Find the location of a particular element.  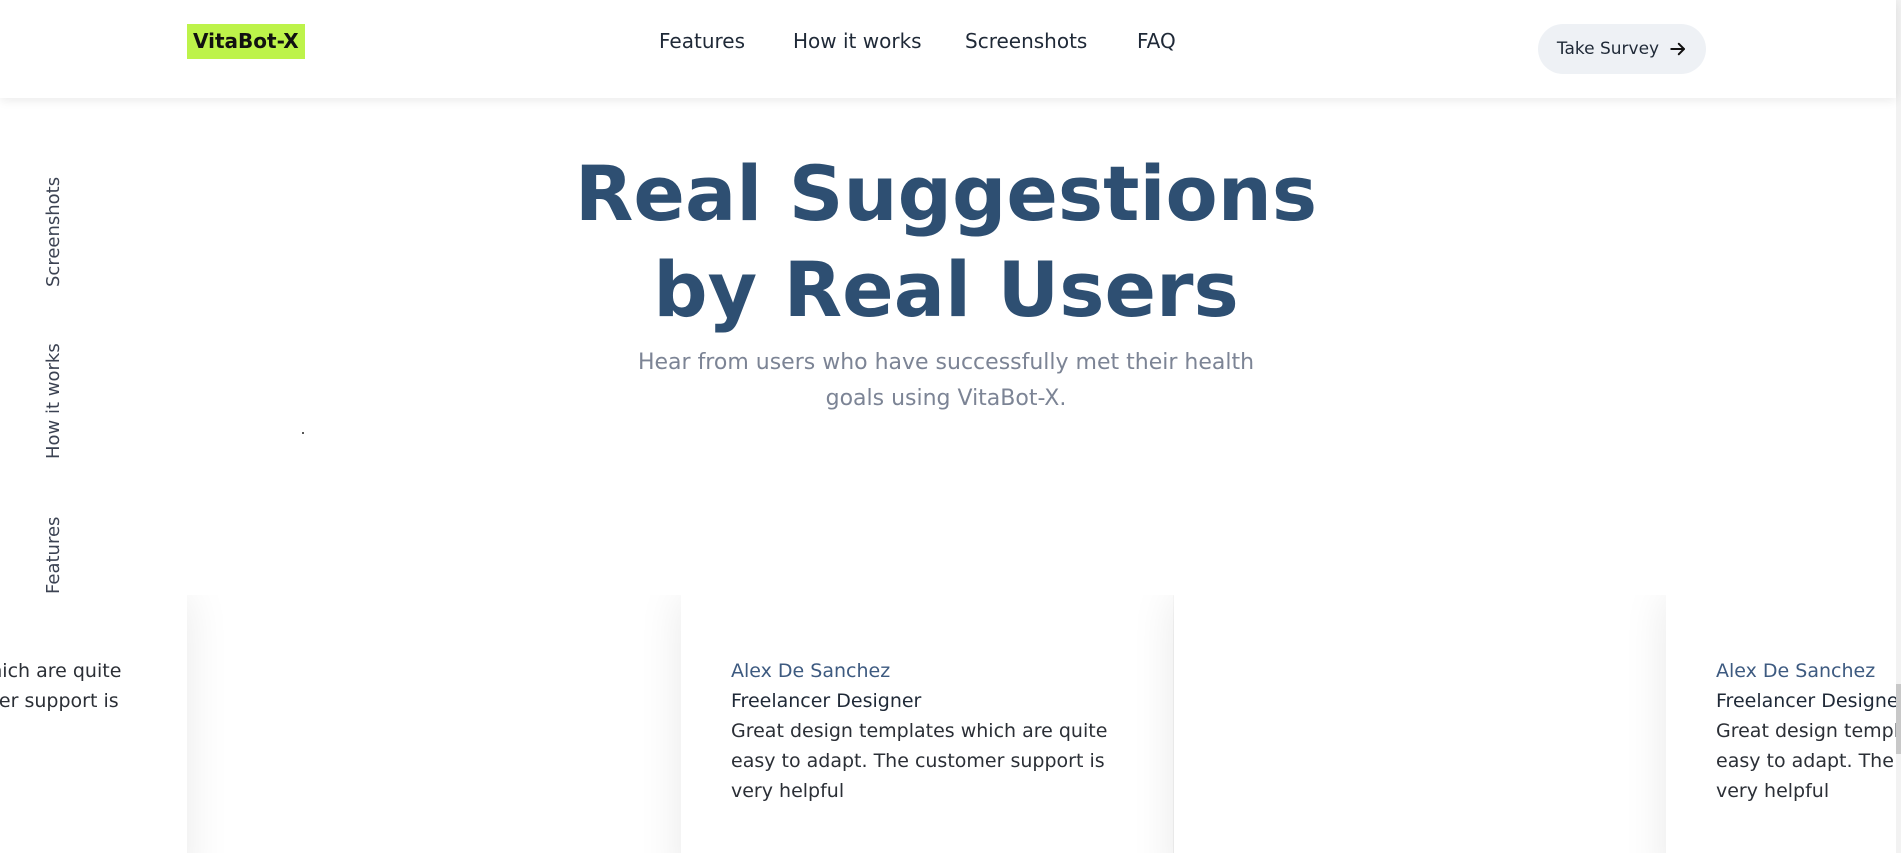

take-survey-button: Take Survey is located at coordinates (1622, 49).